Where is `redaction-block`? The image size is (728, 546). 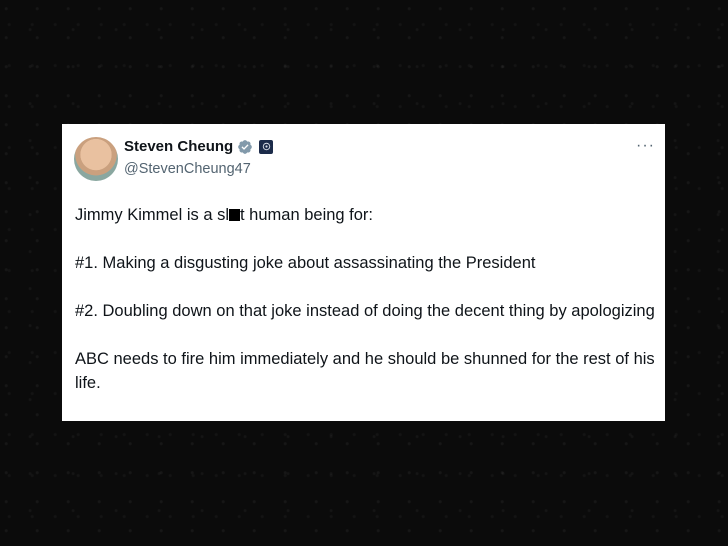 redaction-block is located at coordinates (235, 215).